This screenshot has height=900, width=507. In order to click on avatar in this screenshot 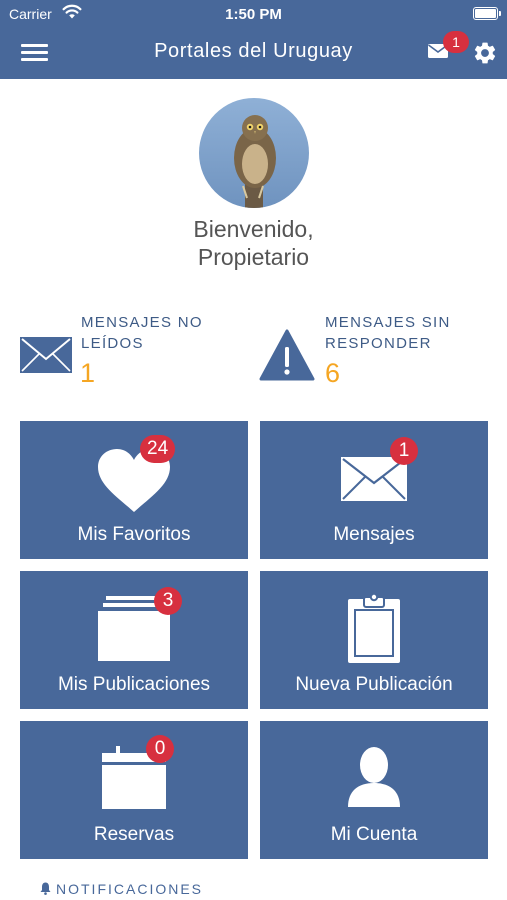, I will do `click(254, 153)`.